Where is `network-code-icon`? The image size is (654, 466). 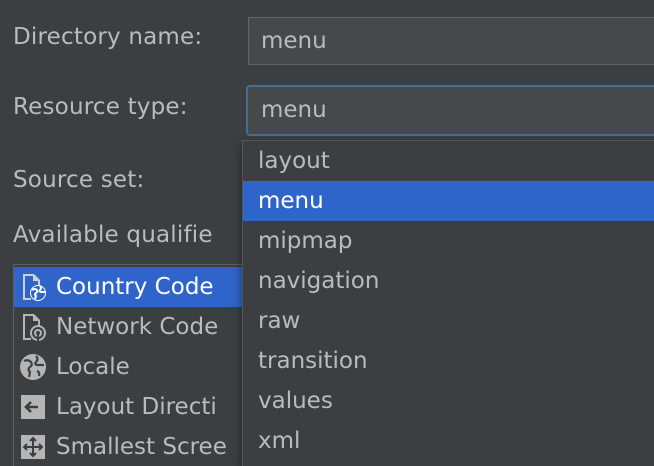 network-code-icon is located at coordinates (34, 327).